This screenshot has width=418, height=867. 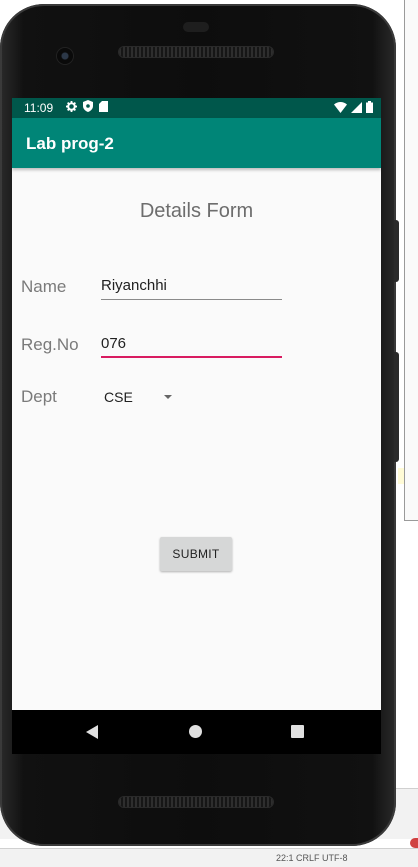 I want to click on earpiece, so click(x=196, y=27).